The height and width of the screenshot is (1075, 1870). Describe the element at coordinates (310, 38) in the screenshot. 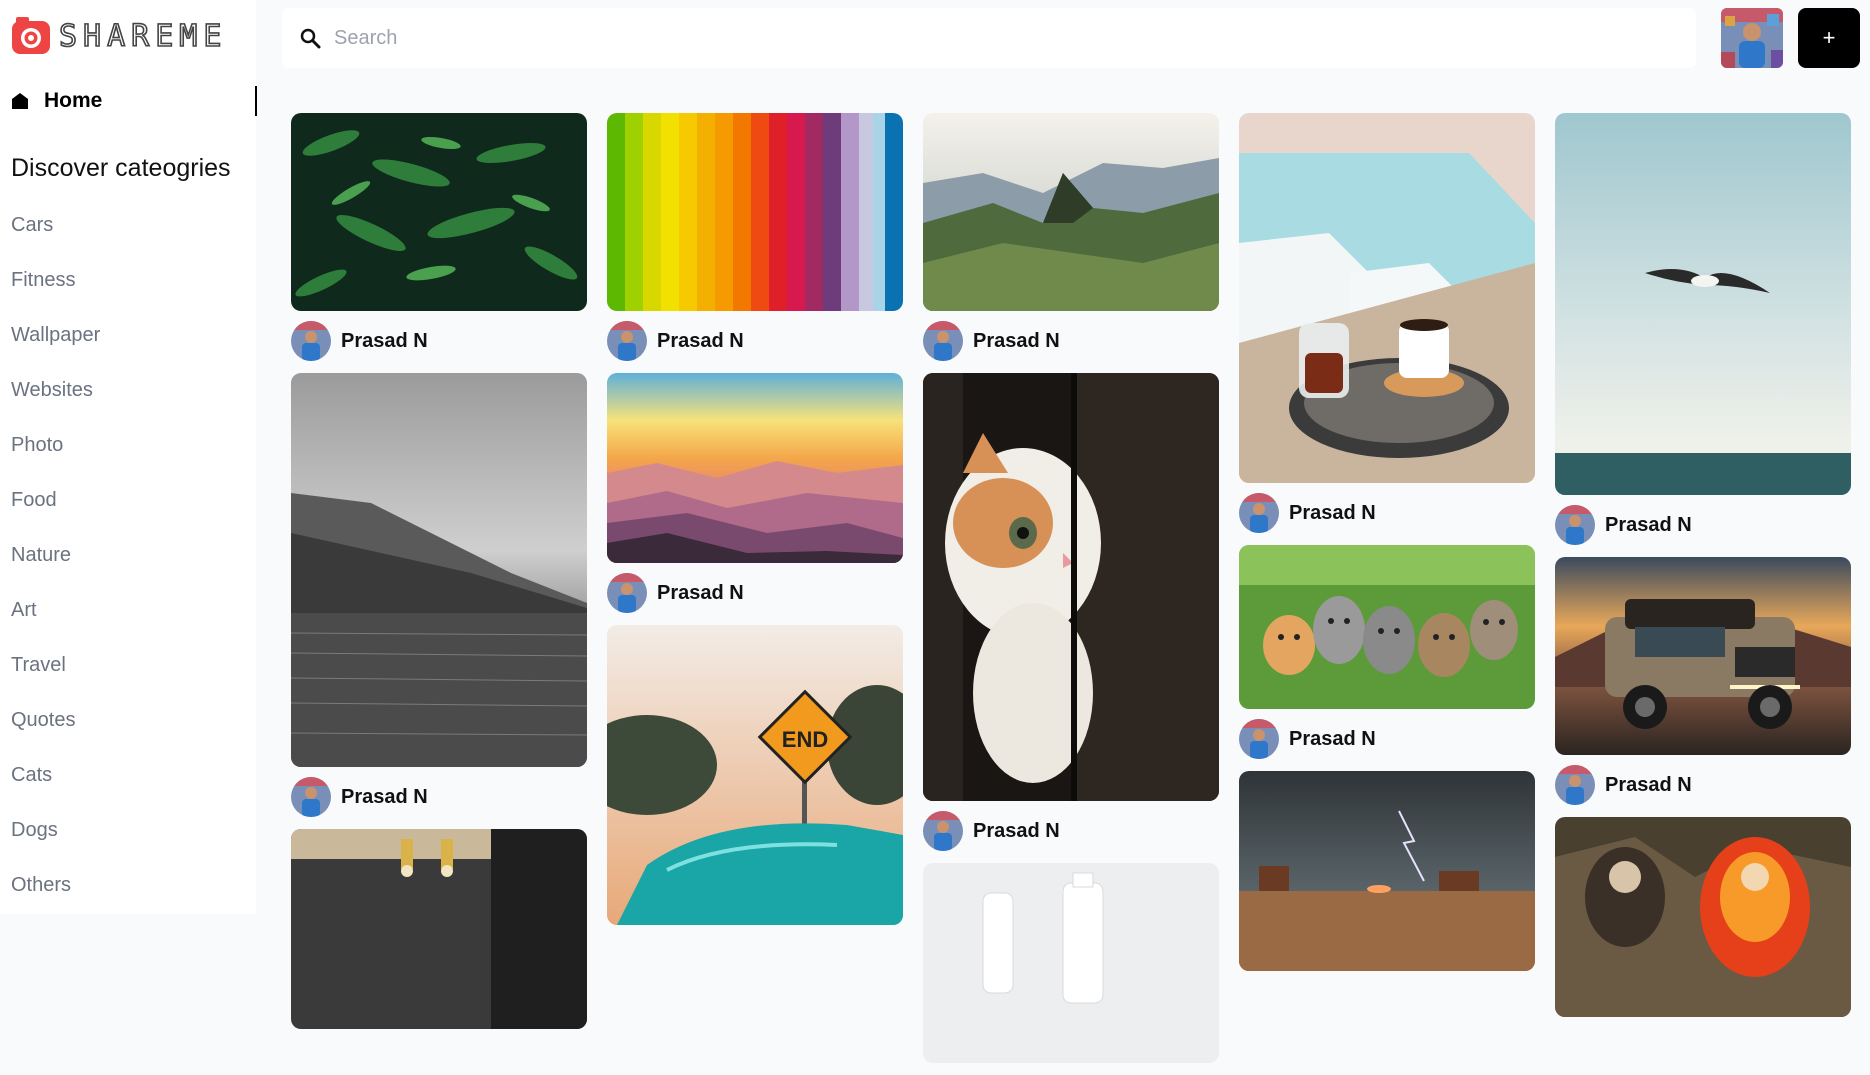

I see `search-icon` at that location.